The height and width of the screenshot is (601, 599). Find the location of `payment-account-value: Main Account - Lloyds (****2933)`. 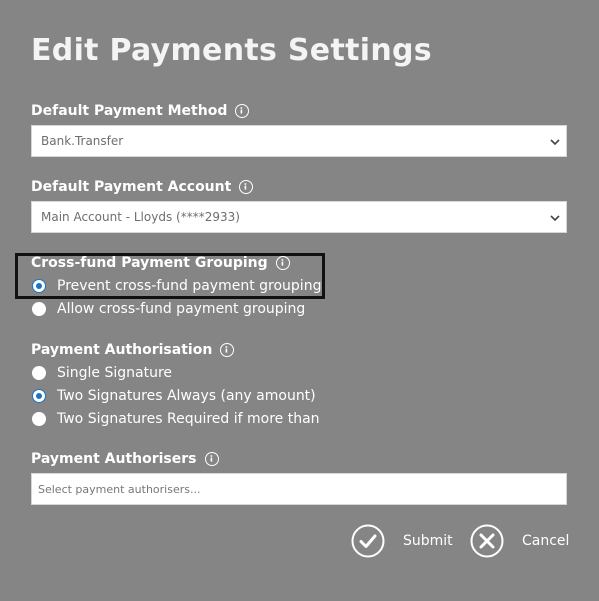

payment-account-value: Main Account - Lloyds (****2933) is located at coordinates (140, 217).